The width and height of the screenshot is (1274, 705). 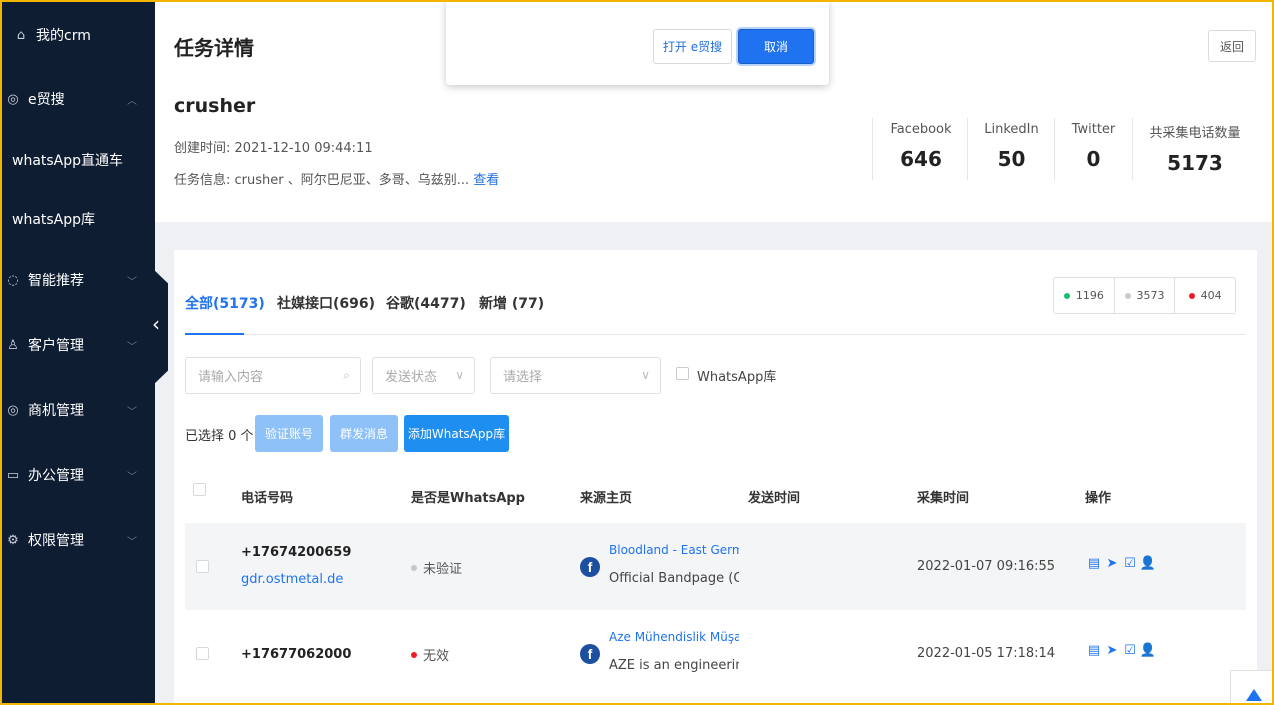 I want to click on stat-total-phones: 共采集电话数量 5173, so click(x=1195, y=147).